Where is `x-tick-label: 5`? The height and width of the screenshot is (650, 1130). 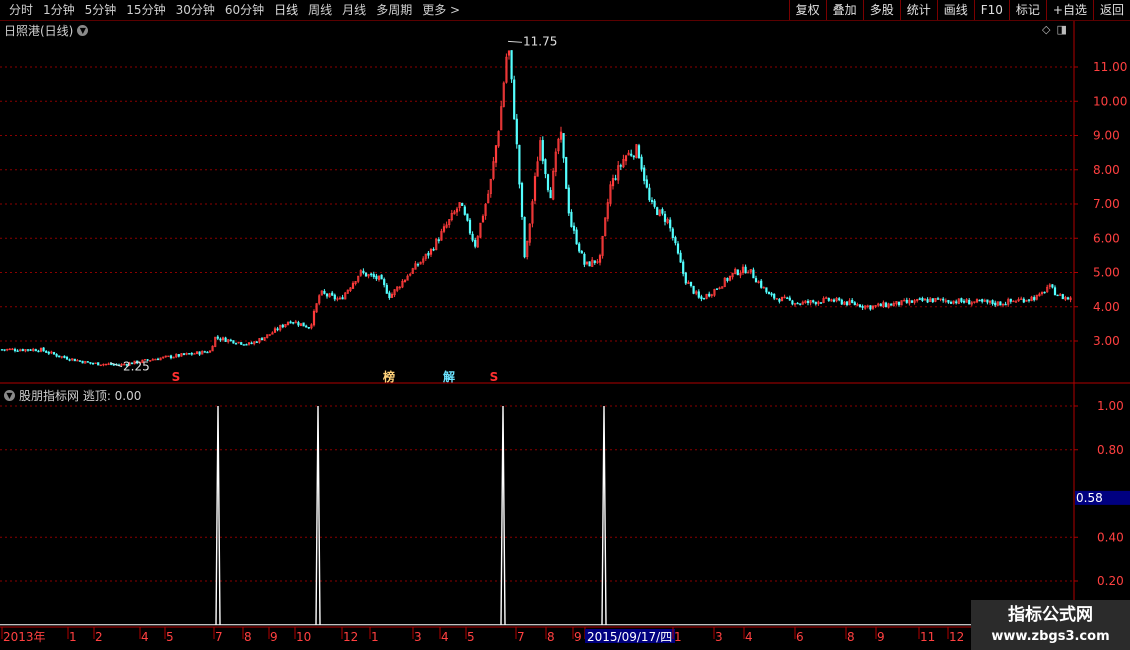 x-tick-label: 5 is located at coordinates (170, 637).